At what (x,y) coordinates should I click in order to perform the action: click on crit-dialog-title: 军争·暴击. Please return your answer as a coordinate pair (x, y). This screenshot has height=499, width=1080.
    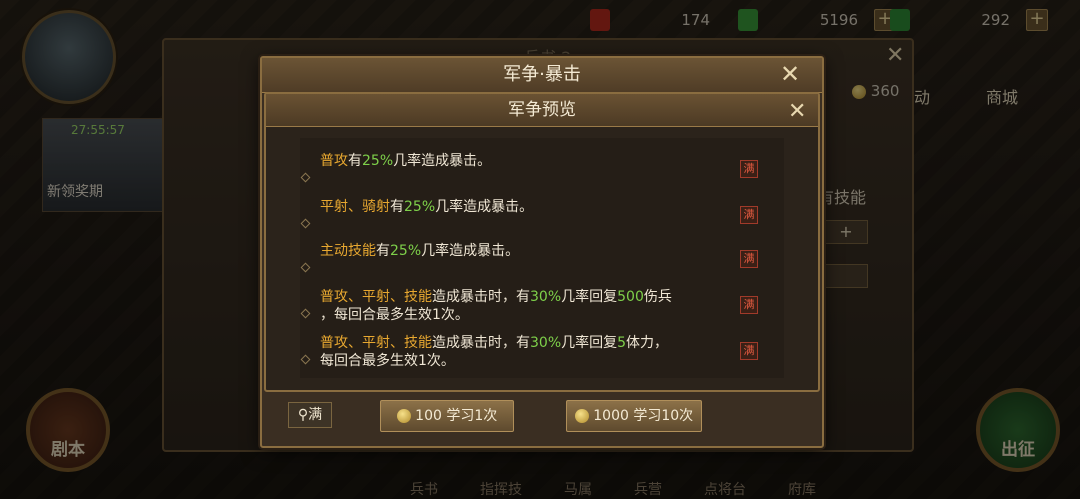
    Looking at the image, I should click on (542, 75).